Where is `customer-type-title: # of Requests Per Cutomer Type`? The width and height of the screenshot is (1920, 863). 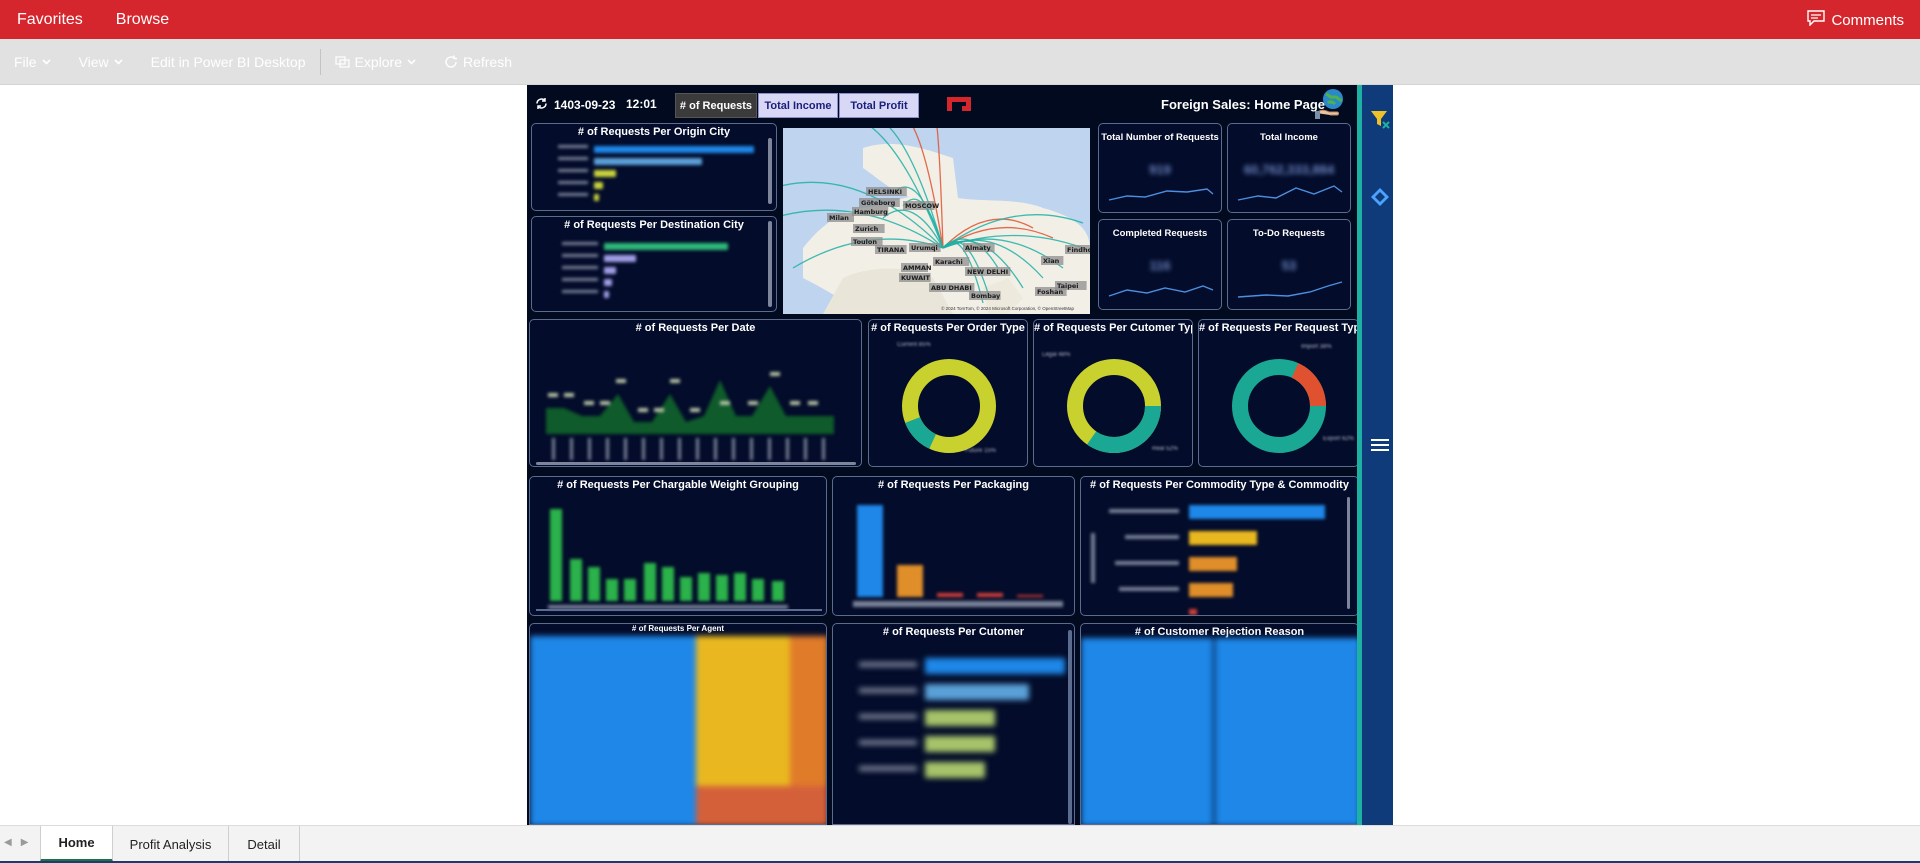
customer-type-title: # of Requests Per Cutomer Type is located at coordinates (1113, 328).